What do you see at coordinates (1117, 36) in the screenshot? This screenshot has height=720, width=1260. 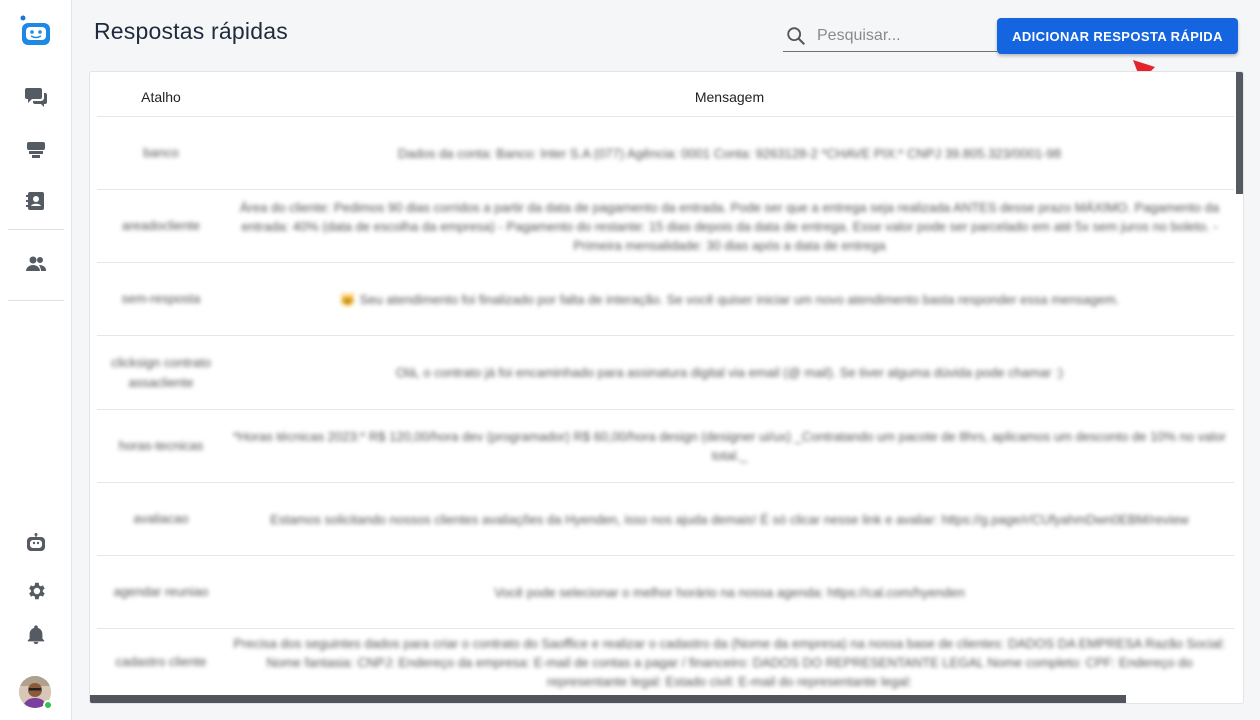 I see `add-quick-reply-button: ADICIONAR RESPOSTA RÁPIDA` at bounding box center [1117, 36].